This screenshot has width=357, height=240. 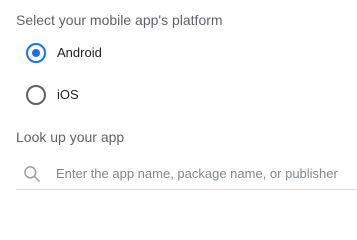 I want to click on app-search-field, so click(x=186, y=174).